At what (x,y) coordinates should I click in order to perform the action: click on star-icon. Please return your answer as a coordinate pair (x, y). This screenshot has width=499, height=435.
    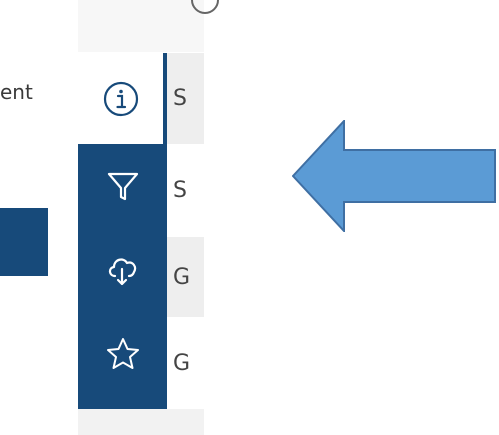
    Looking at the image, I should click on (122, 353).